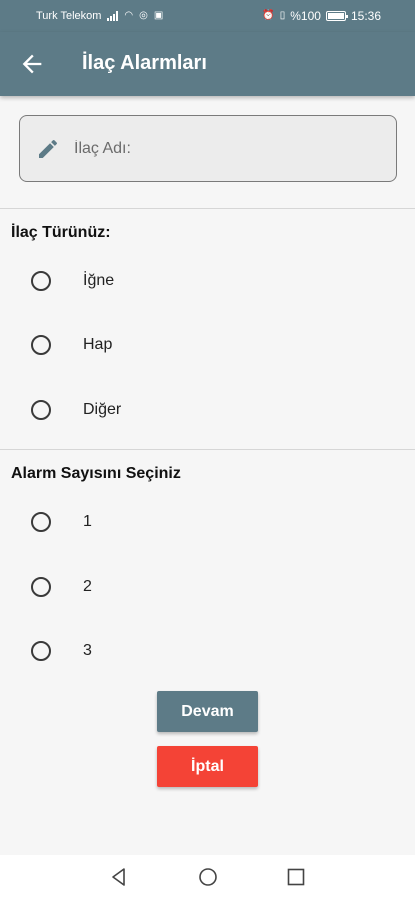 Image resolution: width=415 pixels, height=900 pixels. What do you see at coordinates (207, 64) in the screenshot?
I see `app-bar: İlaç Alarmları` at bounding box center [207, 64].